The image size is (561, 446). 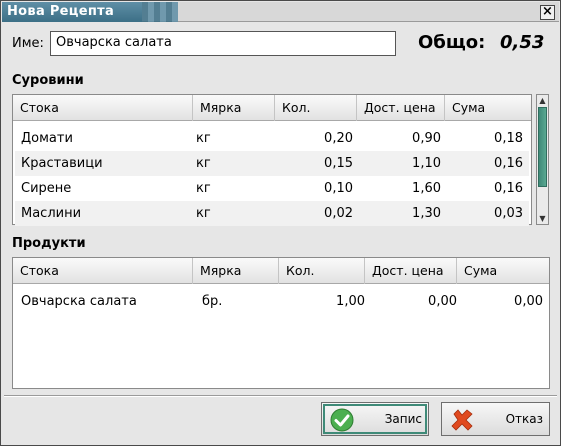 I want to click on save-button-label: Запис, so click(x=403, y=419).